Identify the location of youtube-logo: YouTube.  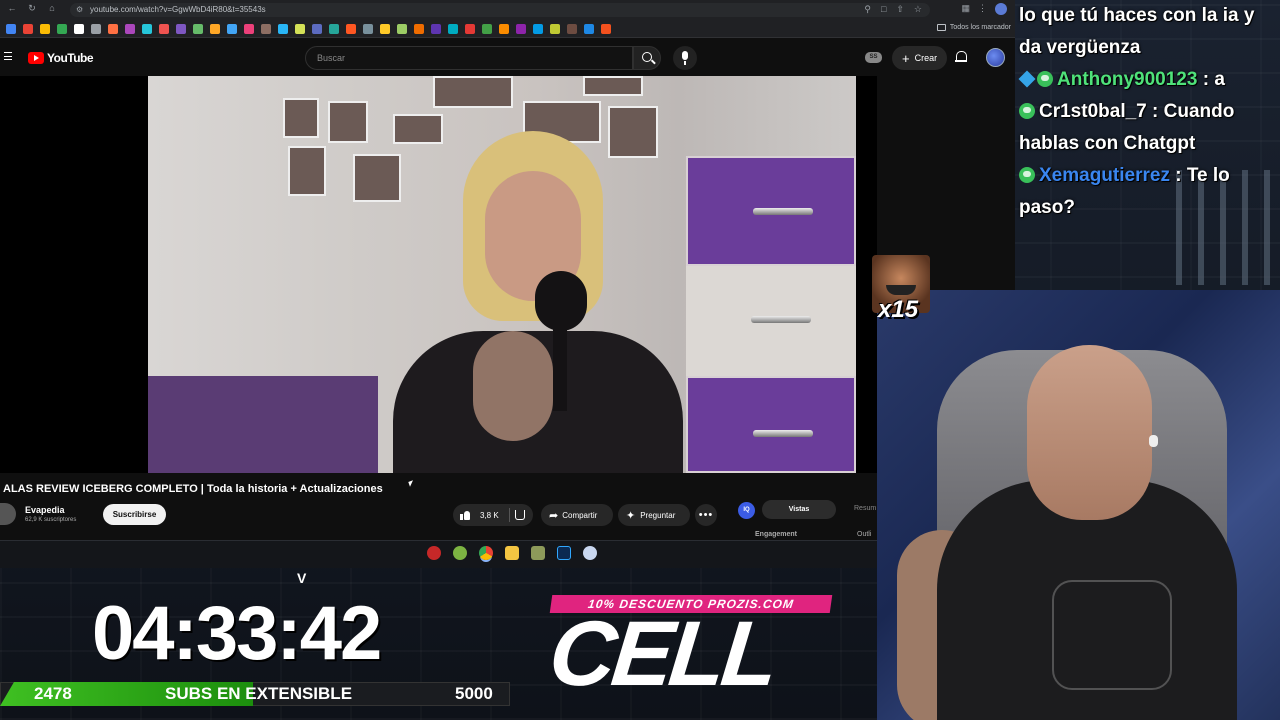
(61, 58).